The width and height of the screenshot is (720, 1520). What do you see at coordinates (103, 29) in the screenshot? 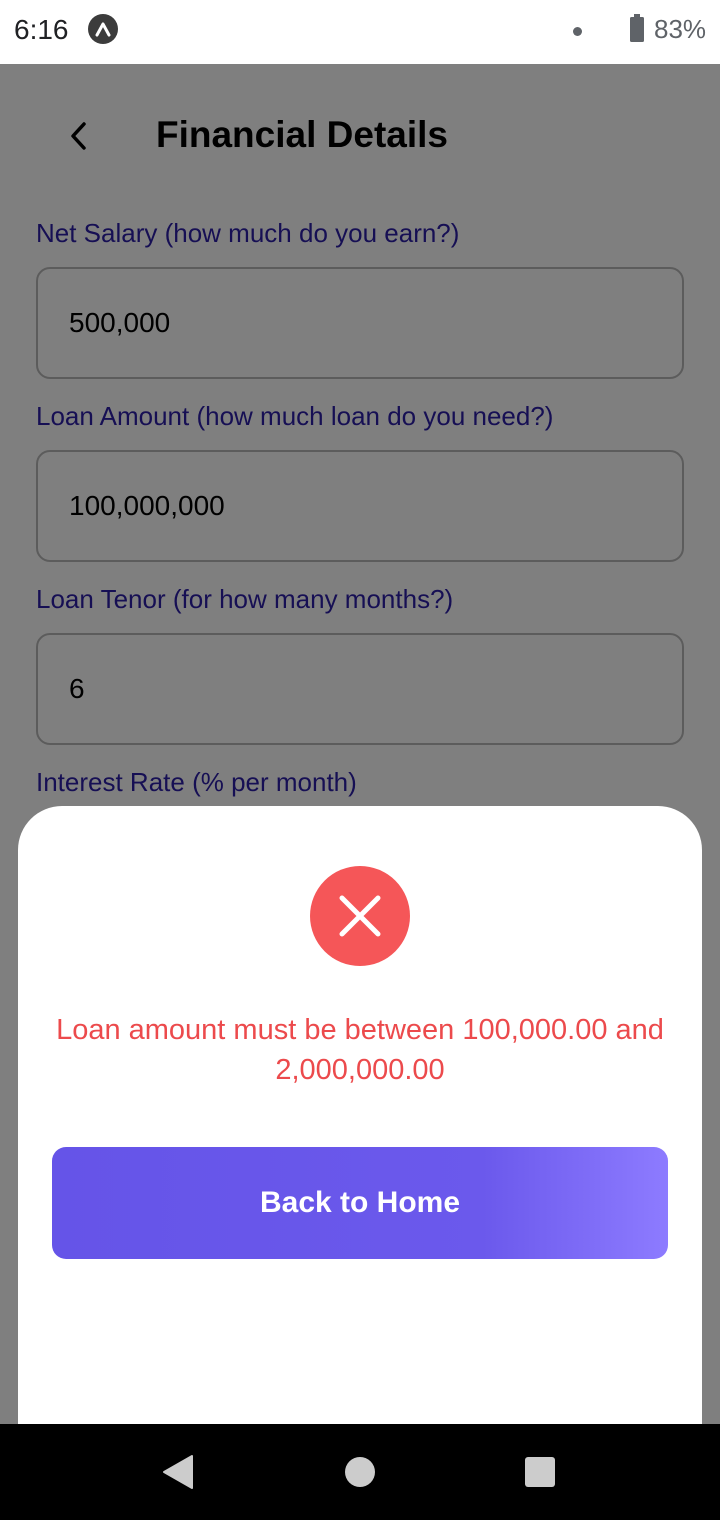
I see `app-notification-icon` at bounding box center [103, 29].